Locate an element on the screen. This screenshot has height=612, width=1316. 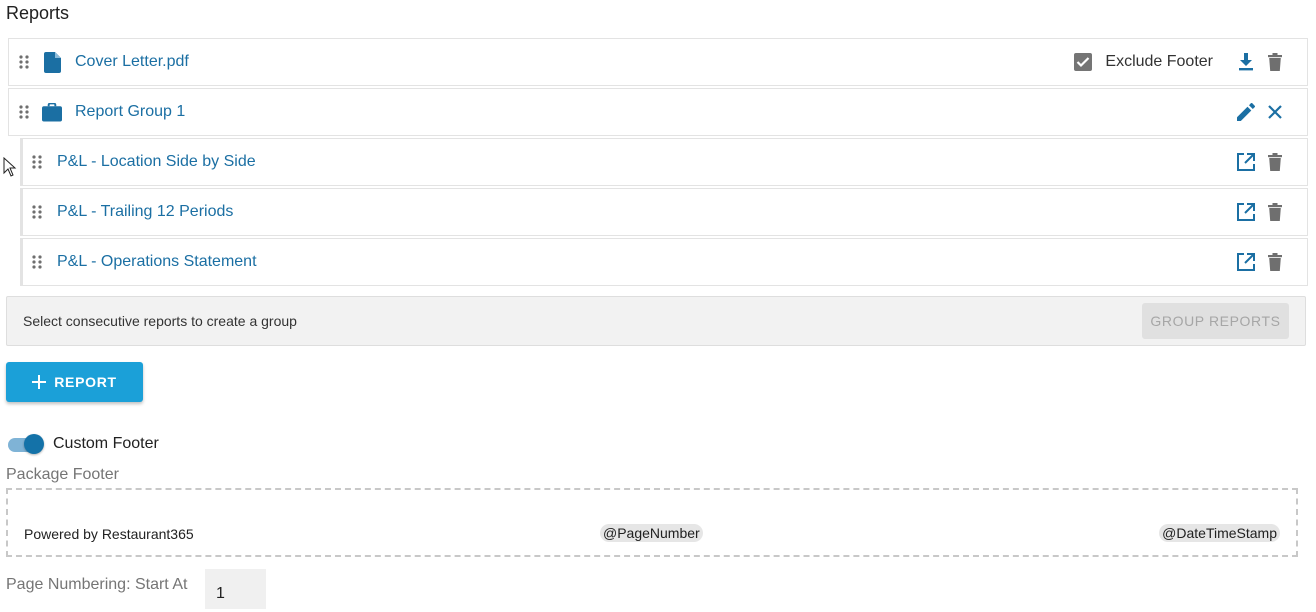
report-row-cover-letter: Cover Letter.pdf Exclude Footer is located at coordinates (658, 62).